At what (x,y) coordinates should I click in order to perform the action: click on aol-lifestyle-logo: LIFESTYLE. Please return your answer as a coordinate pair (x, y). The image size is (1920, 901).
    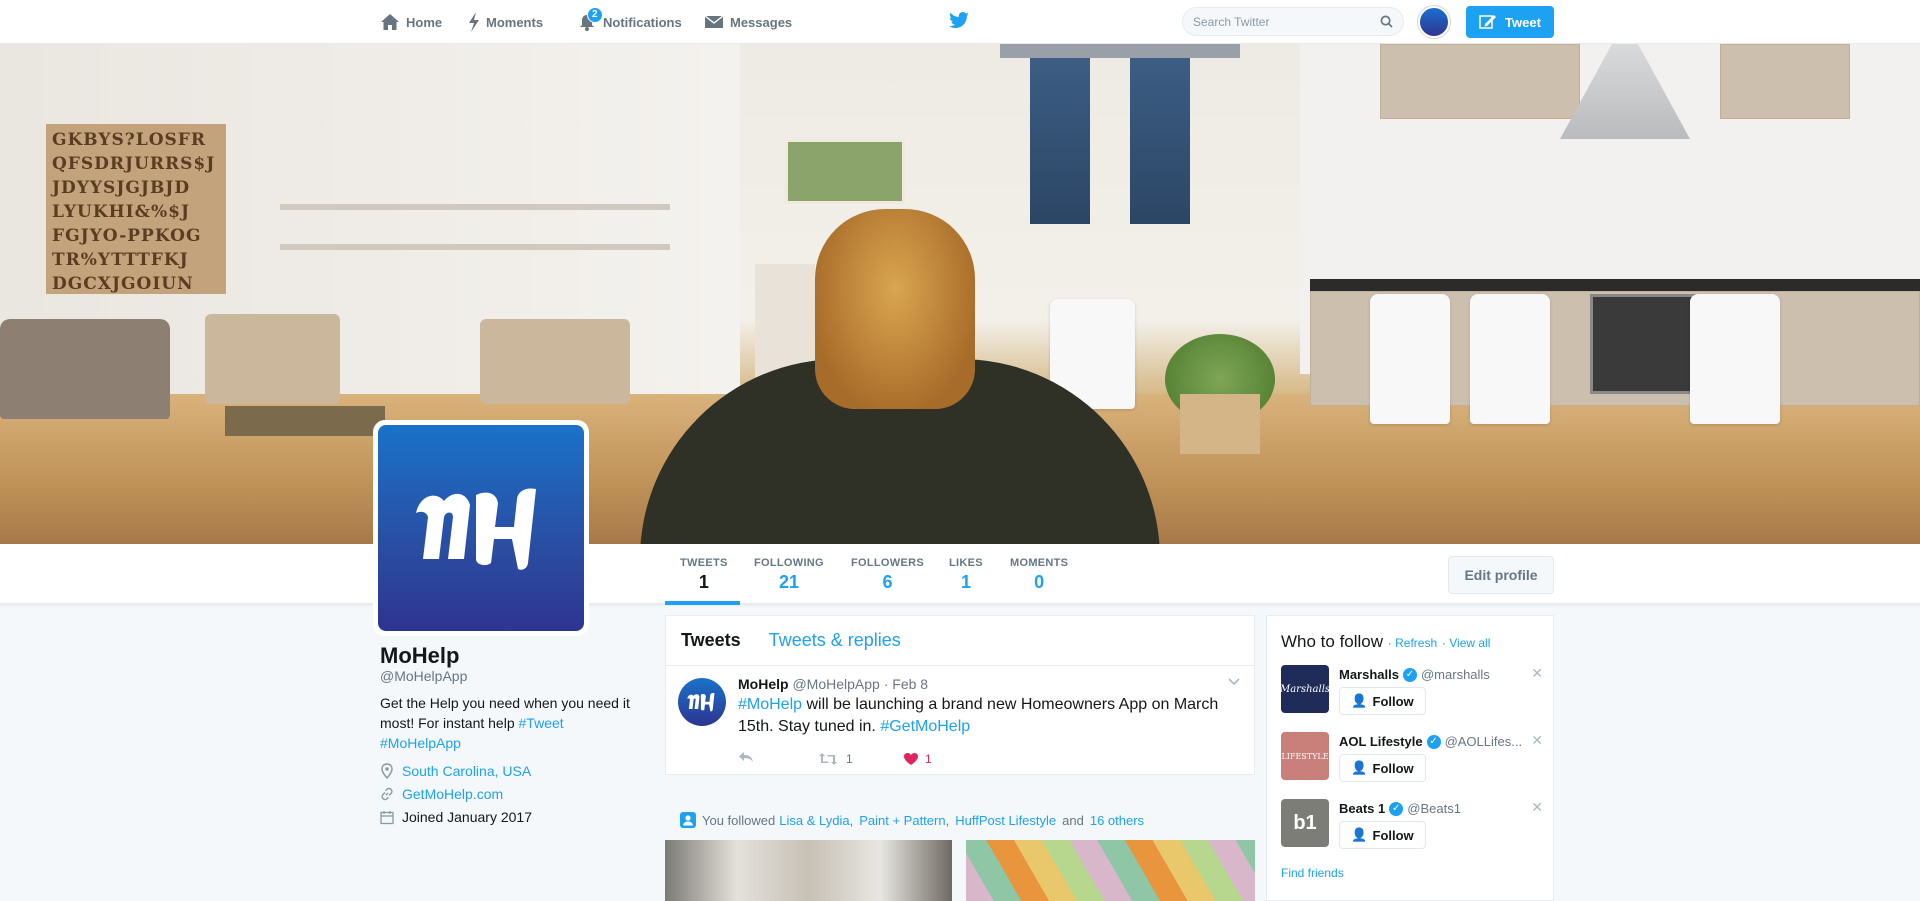
    Looking at the image, I should click on (1305, 756).